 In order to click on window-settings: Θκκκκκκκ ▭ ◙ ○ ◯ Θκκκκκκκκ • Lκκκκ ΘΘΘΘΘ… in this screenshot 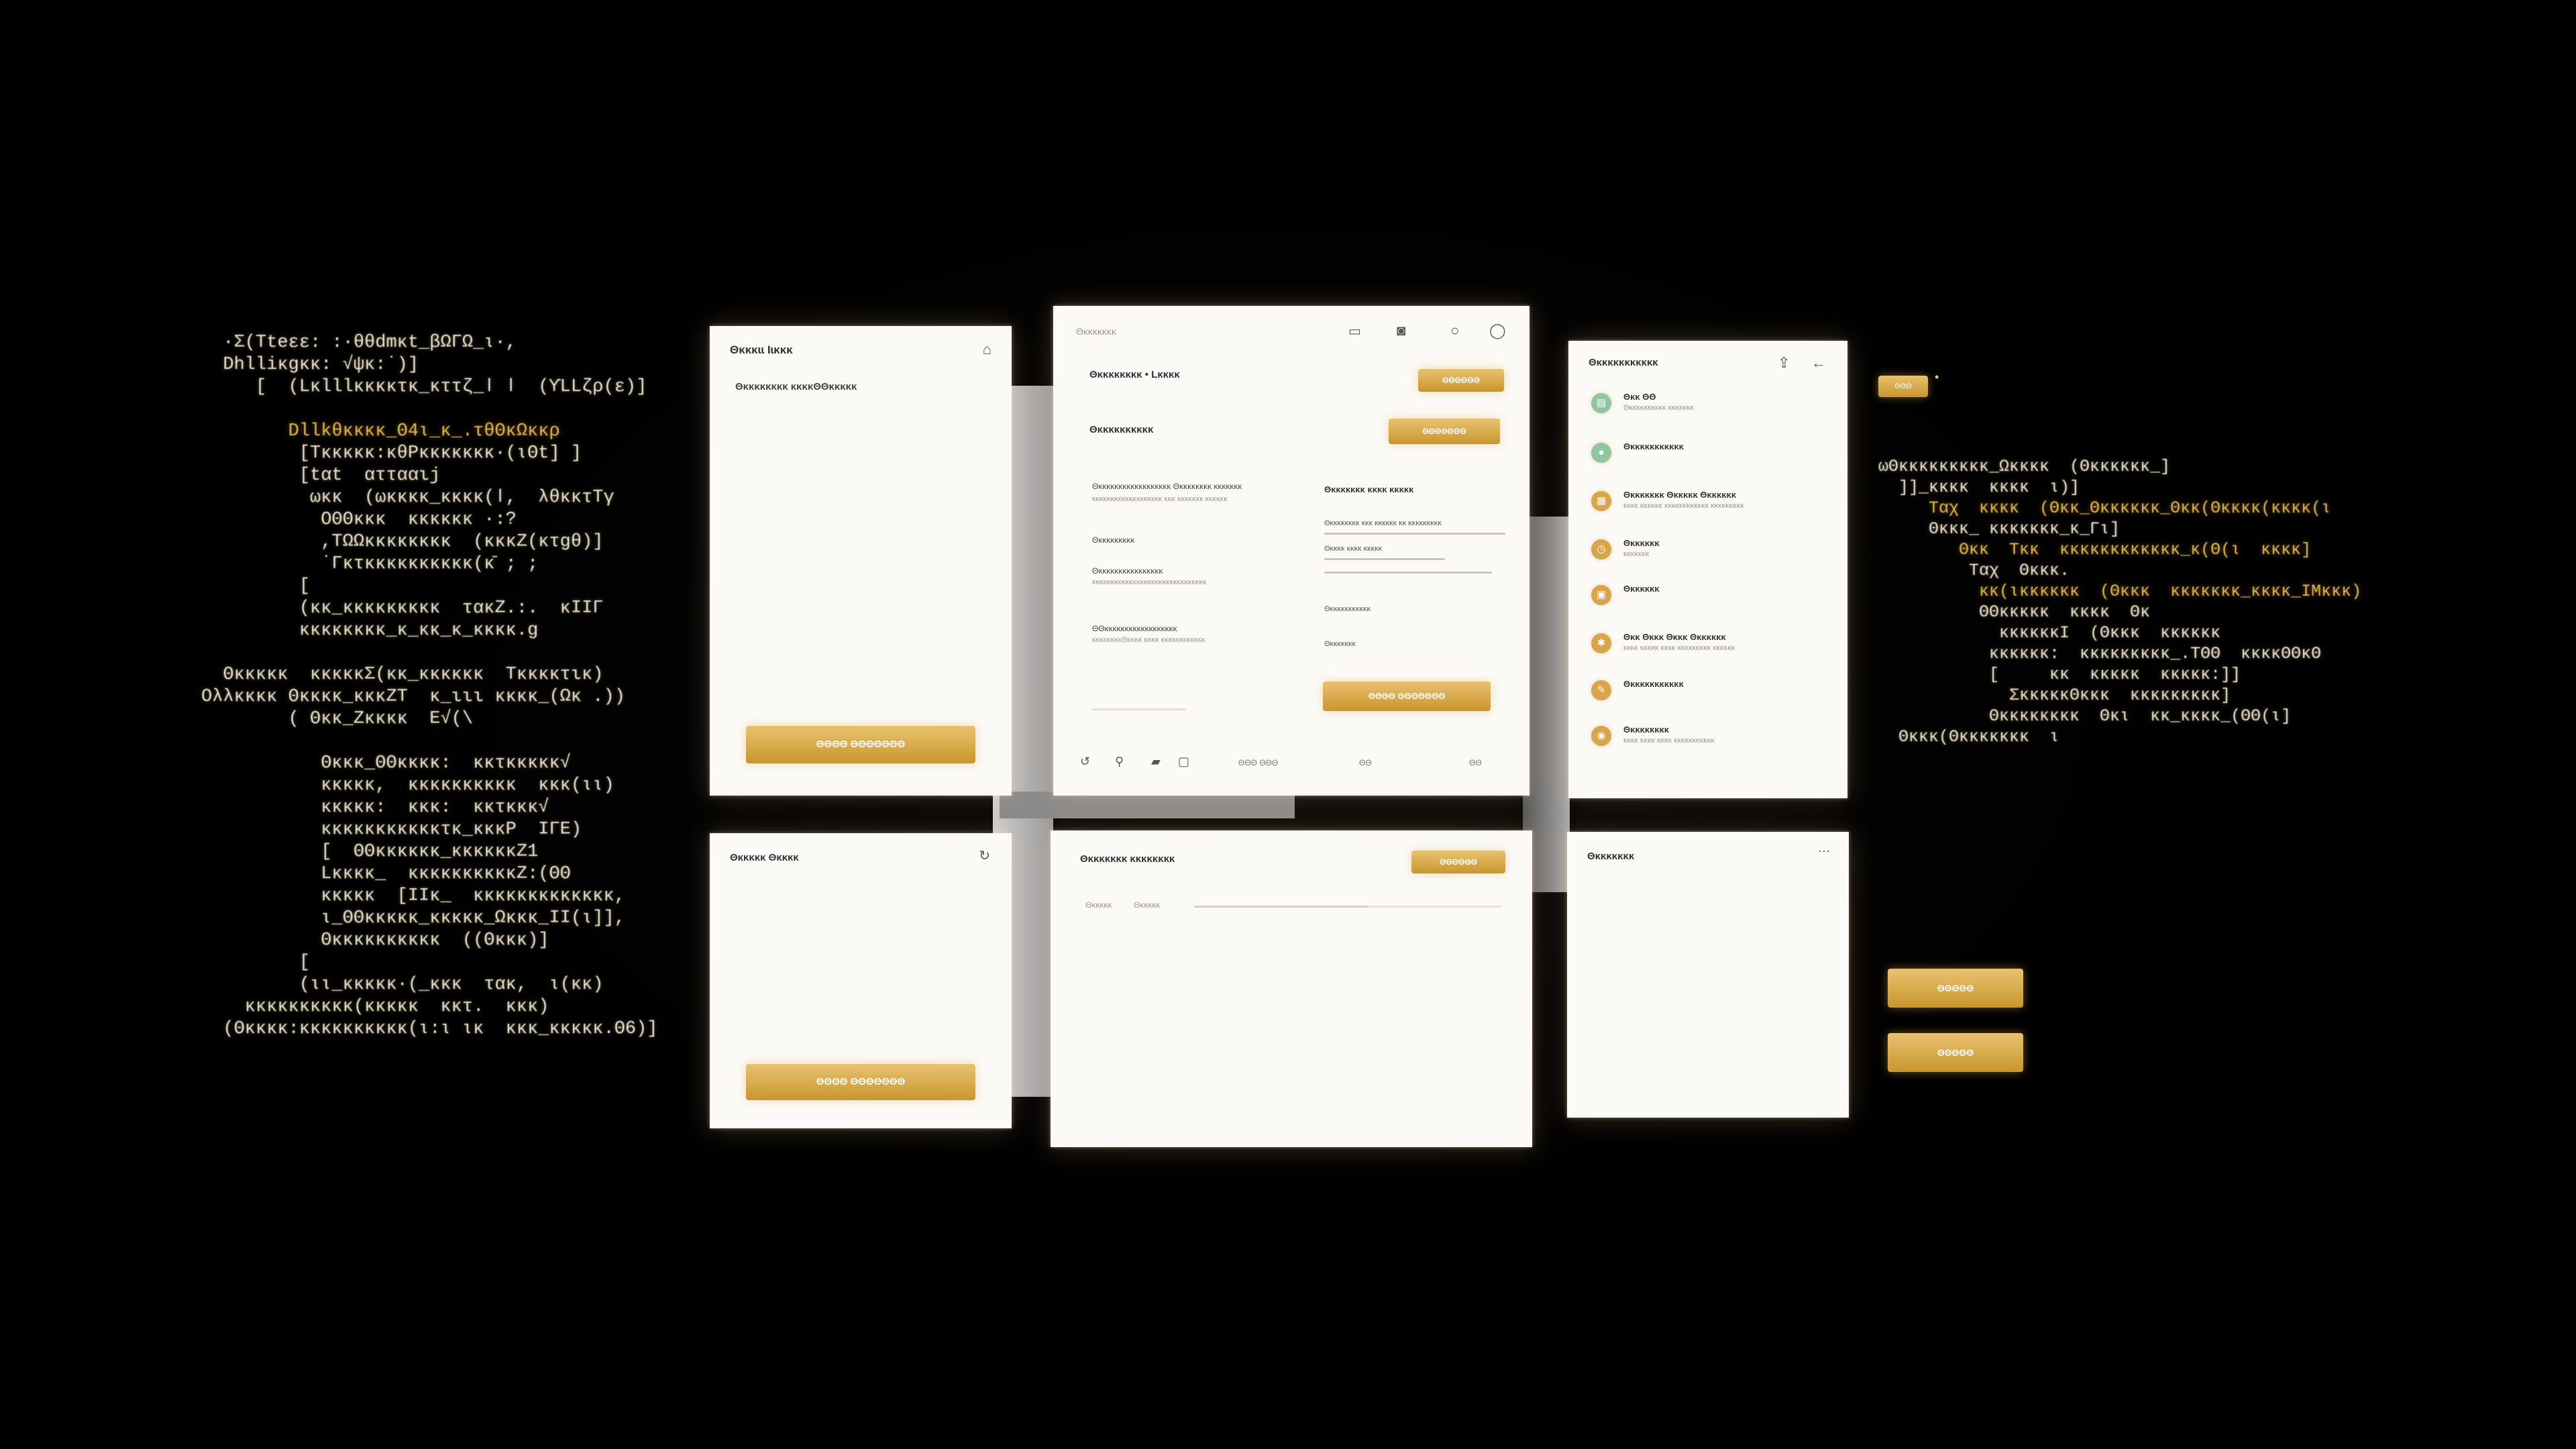, I will do `click(1291, 551)`.